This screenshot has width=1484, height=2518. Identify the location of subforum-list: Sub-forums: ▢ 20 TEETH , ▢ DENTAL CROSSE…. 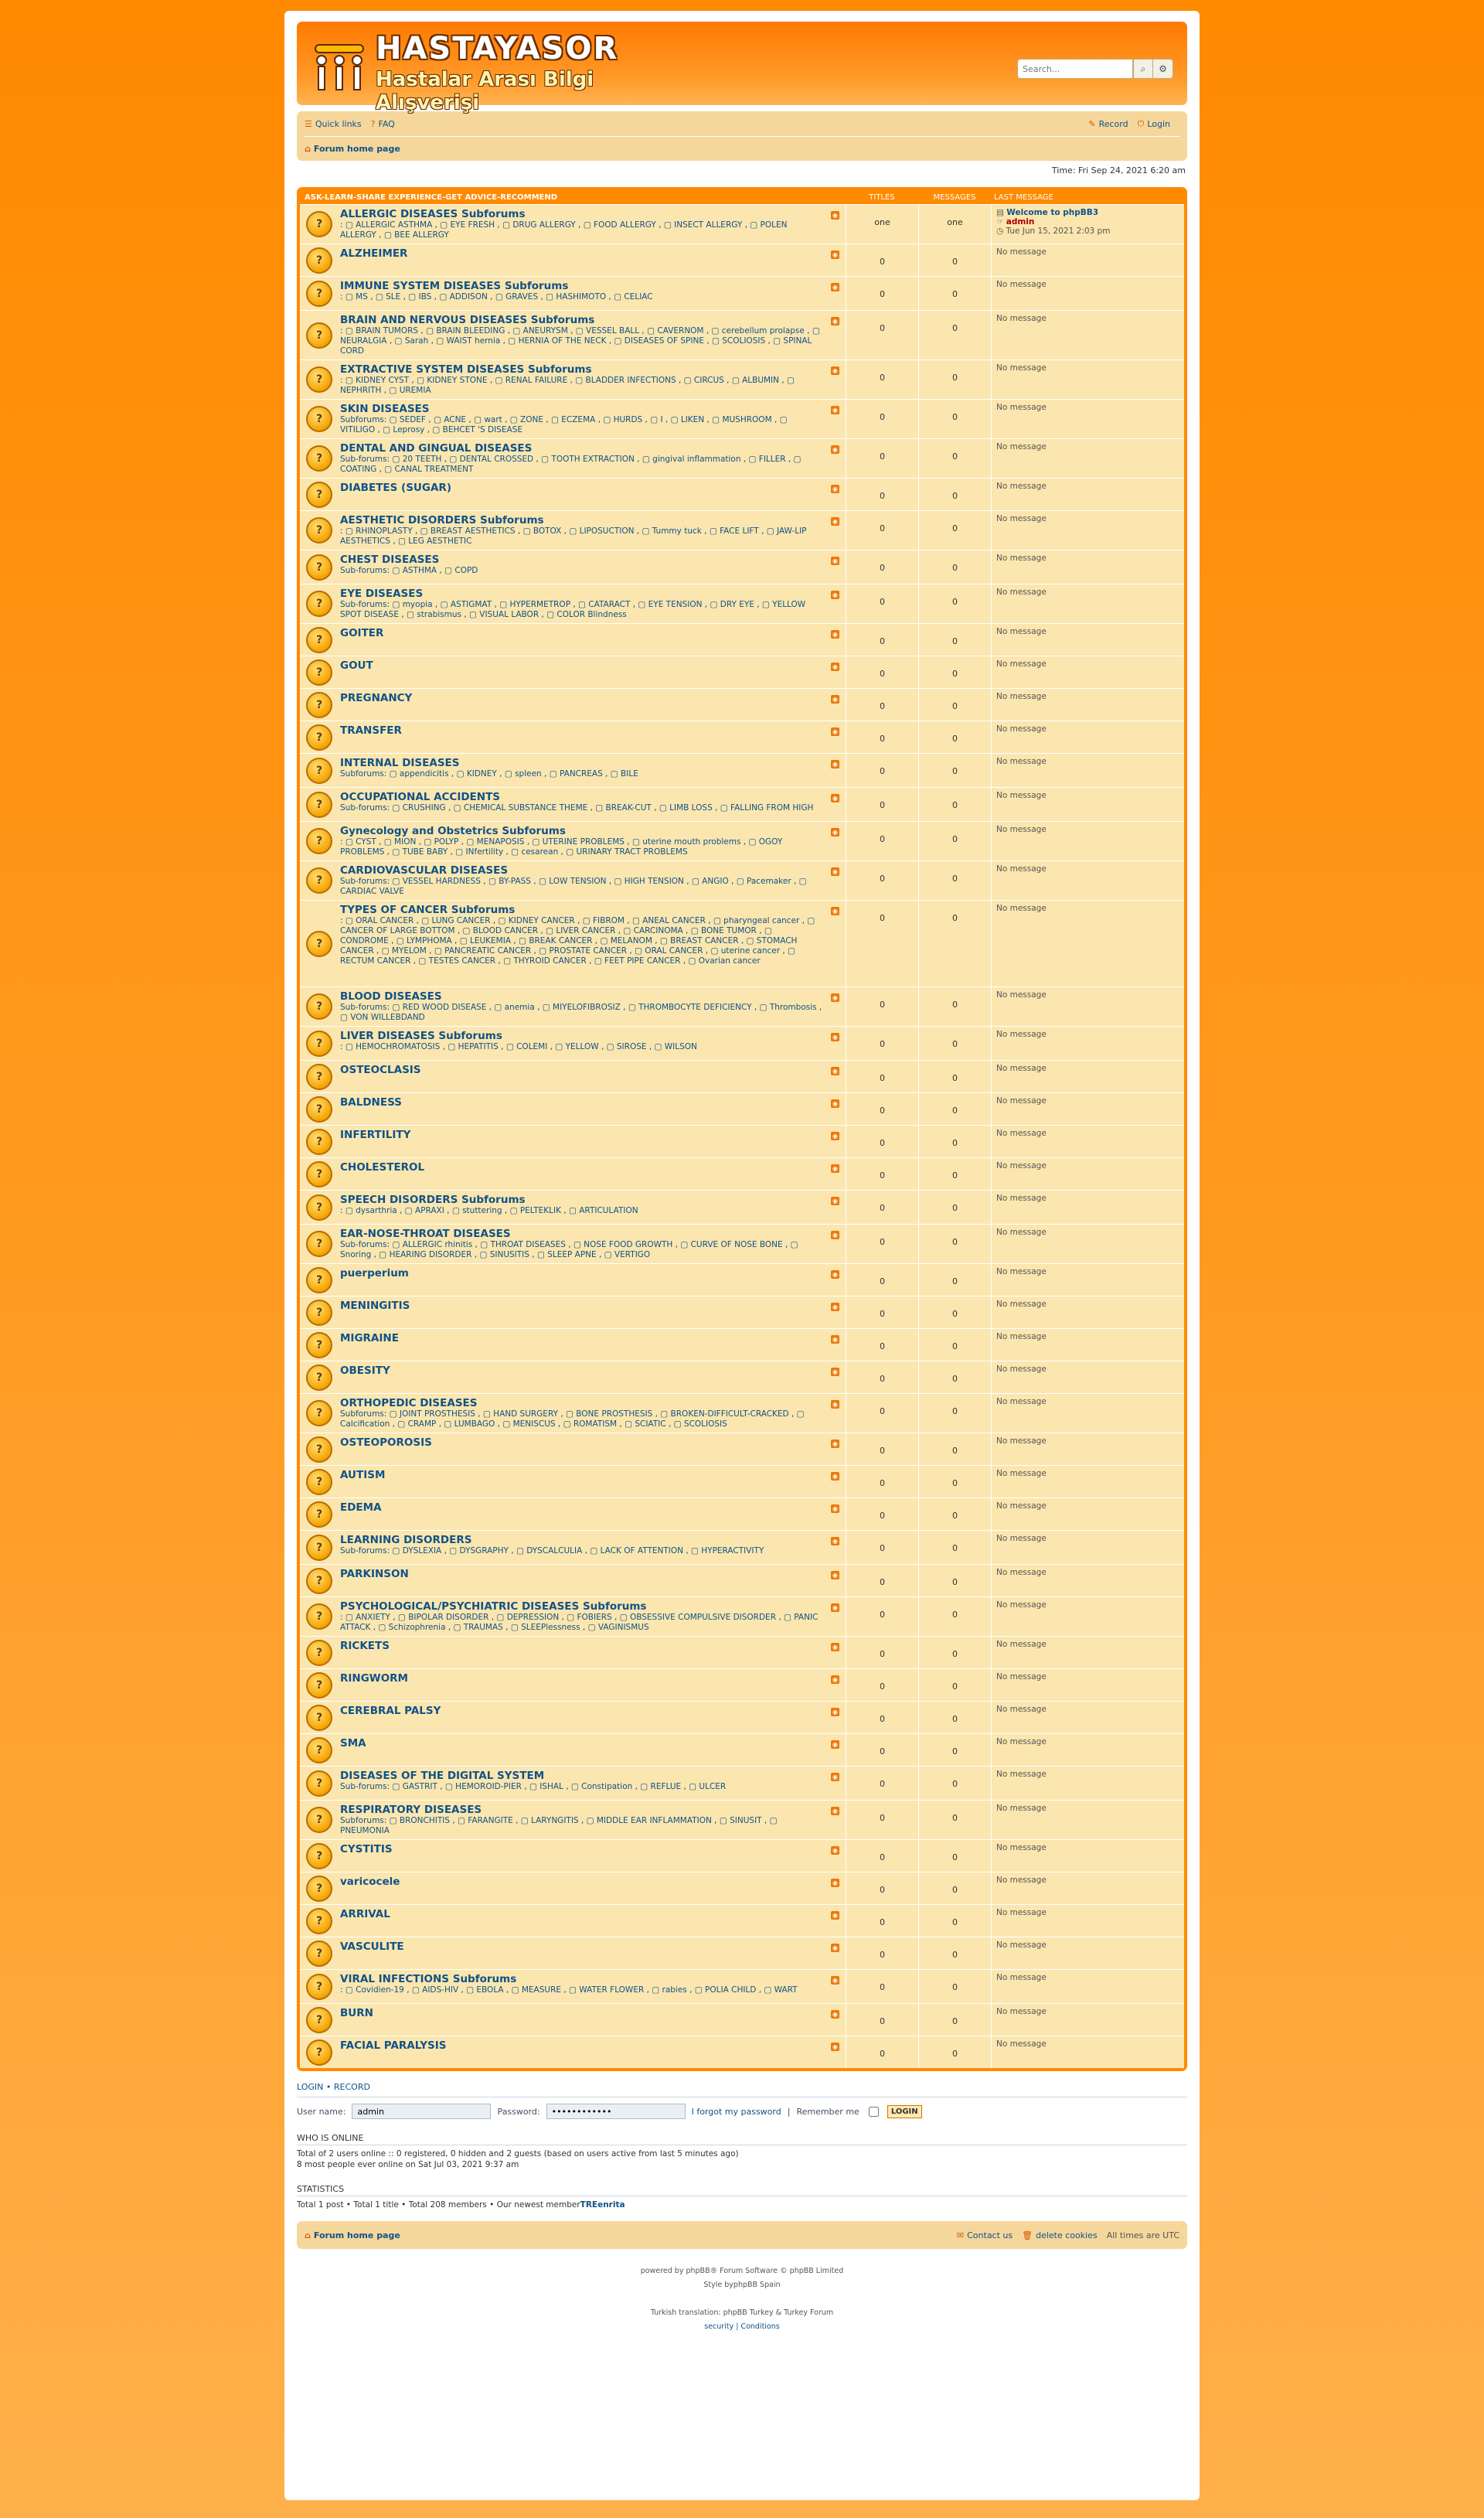
(581, 465).